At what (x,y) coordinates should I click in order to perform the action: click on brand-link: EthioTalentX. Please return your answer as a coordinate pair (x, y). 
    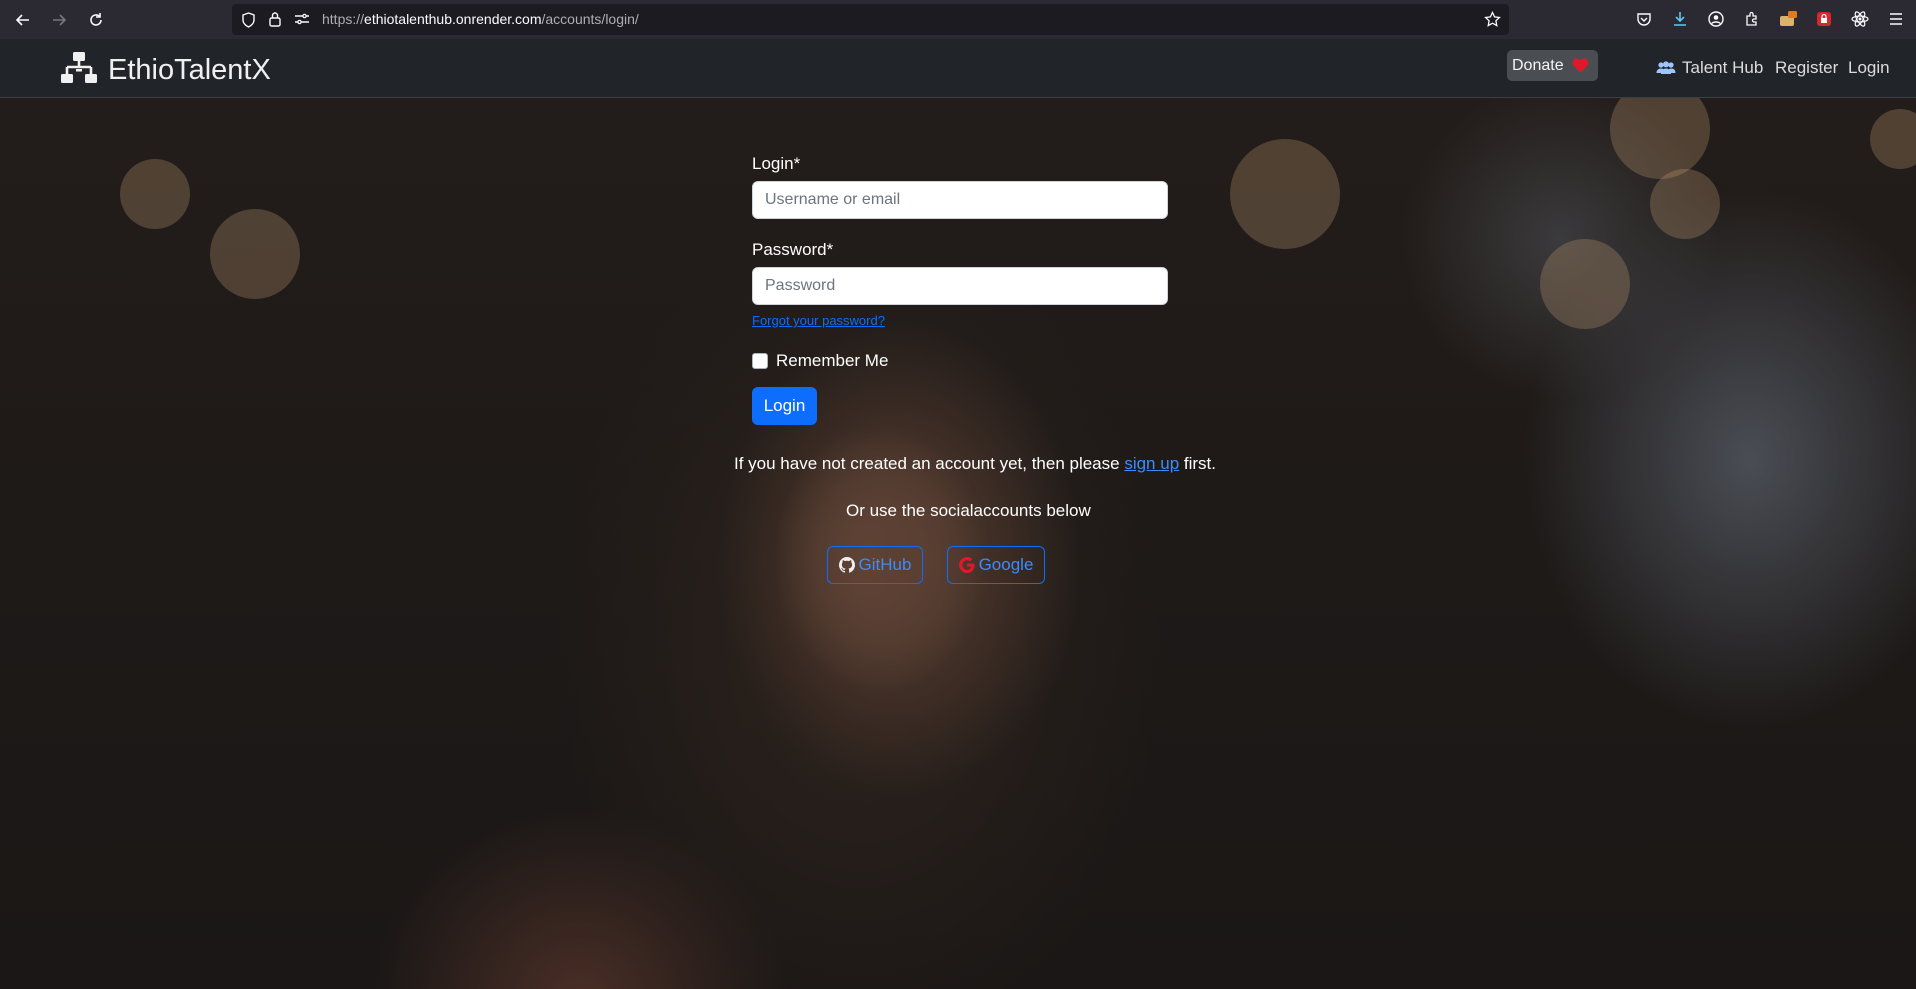
    Looking at the image, I should click on (165, 70).